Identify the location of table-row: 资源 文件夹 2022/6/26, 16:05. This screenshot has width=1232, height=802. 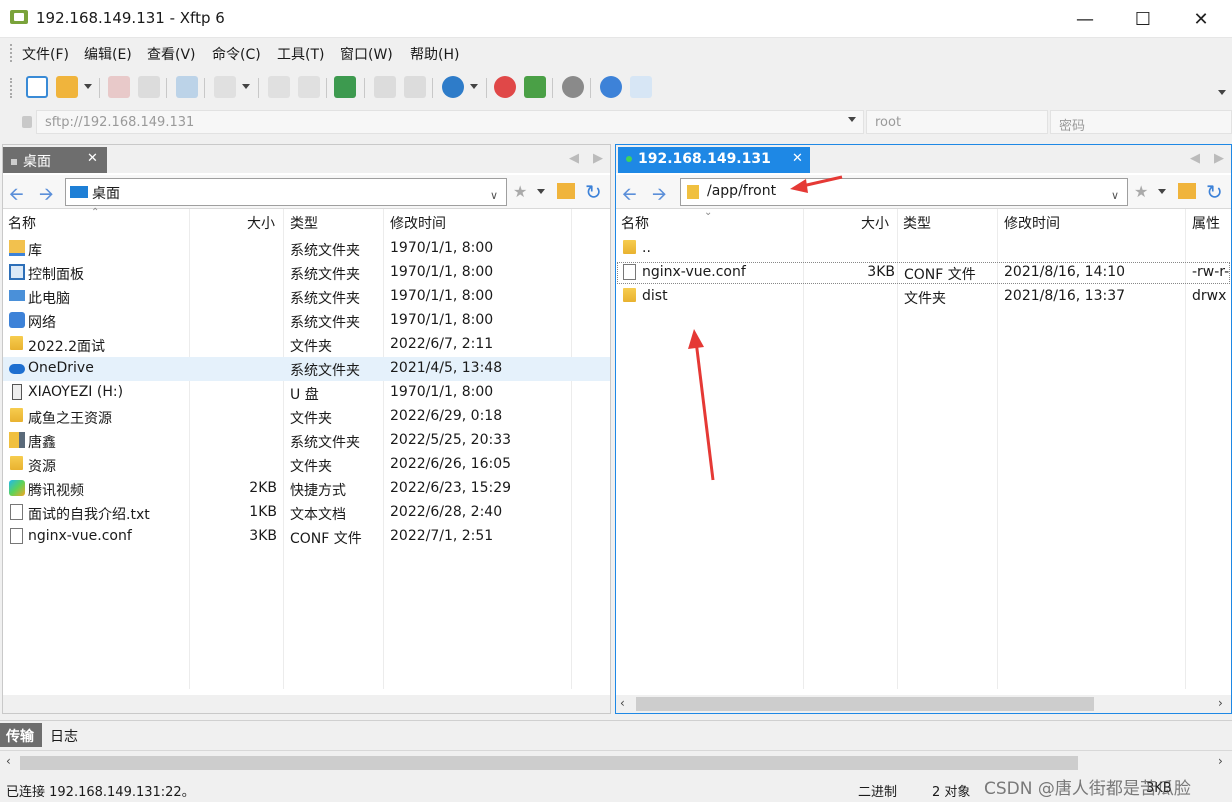
(306, 465).